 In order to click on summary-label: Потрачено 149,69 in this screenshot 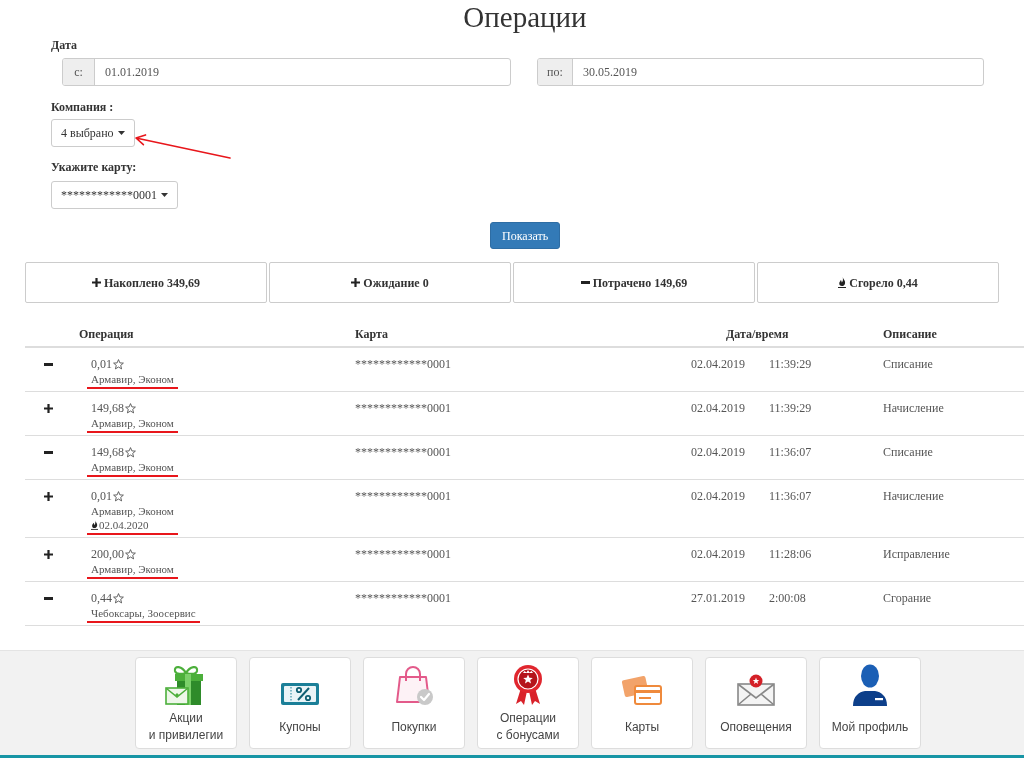, I will do `click(640, 283)`.